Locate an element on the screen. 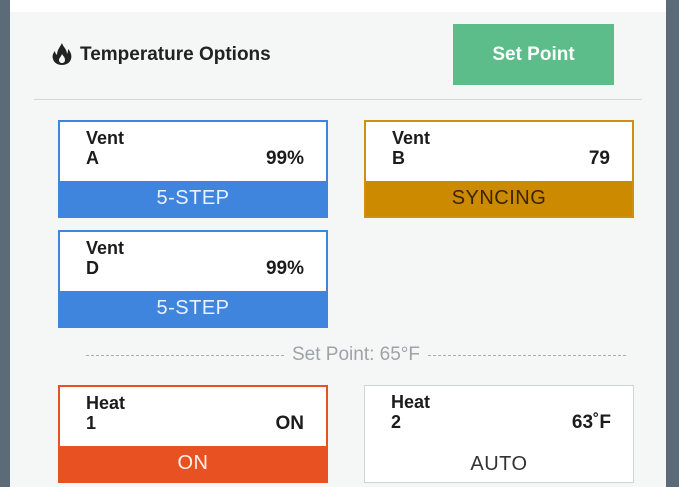 The height and width of the screenshot is (487, 679). set-point-label: Set Point: 65°F is located at coordinates (356, 354).